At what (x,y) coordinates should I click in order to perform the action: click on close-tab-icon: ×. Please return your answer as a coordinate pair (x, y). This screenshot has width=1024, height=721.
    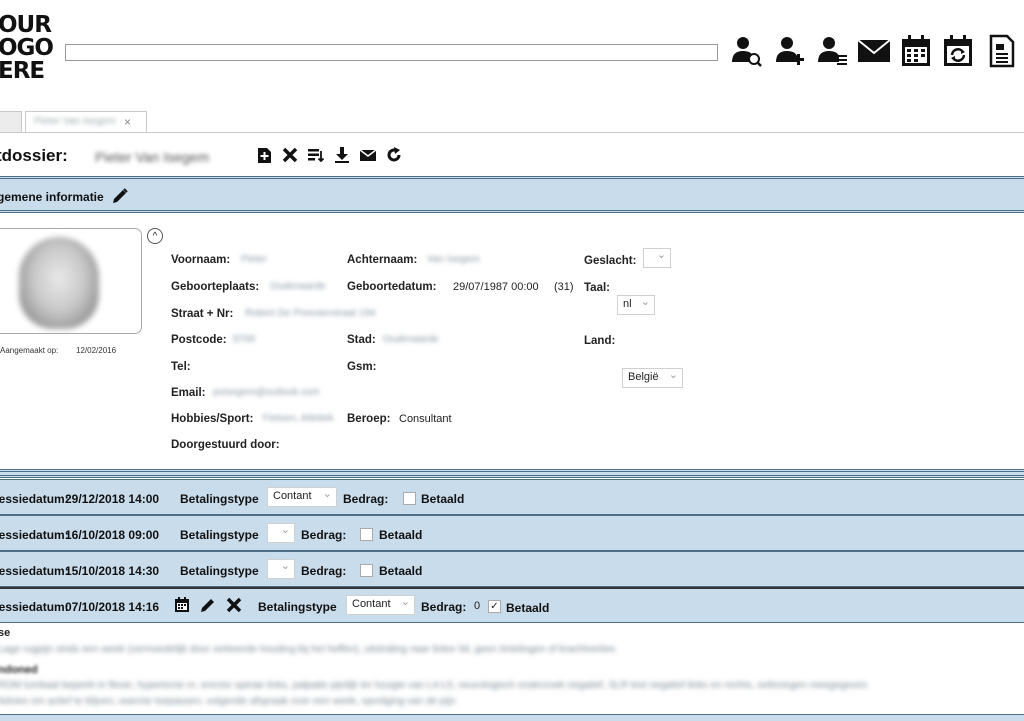
    Looking at the image, I should click on (127, 122).